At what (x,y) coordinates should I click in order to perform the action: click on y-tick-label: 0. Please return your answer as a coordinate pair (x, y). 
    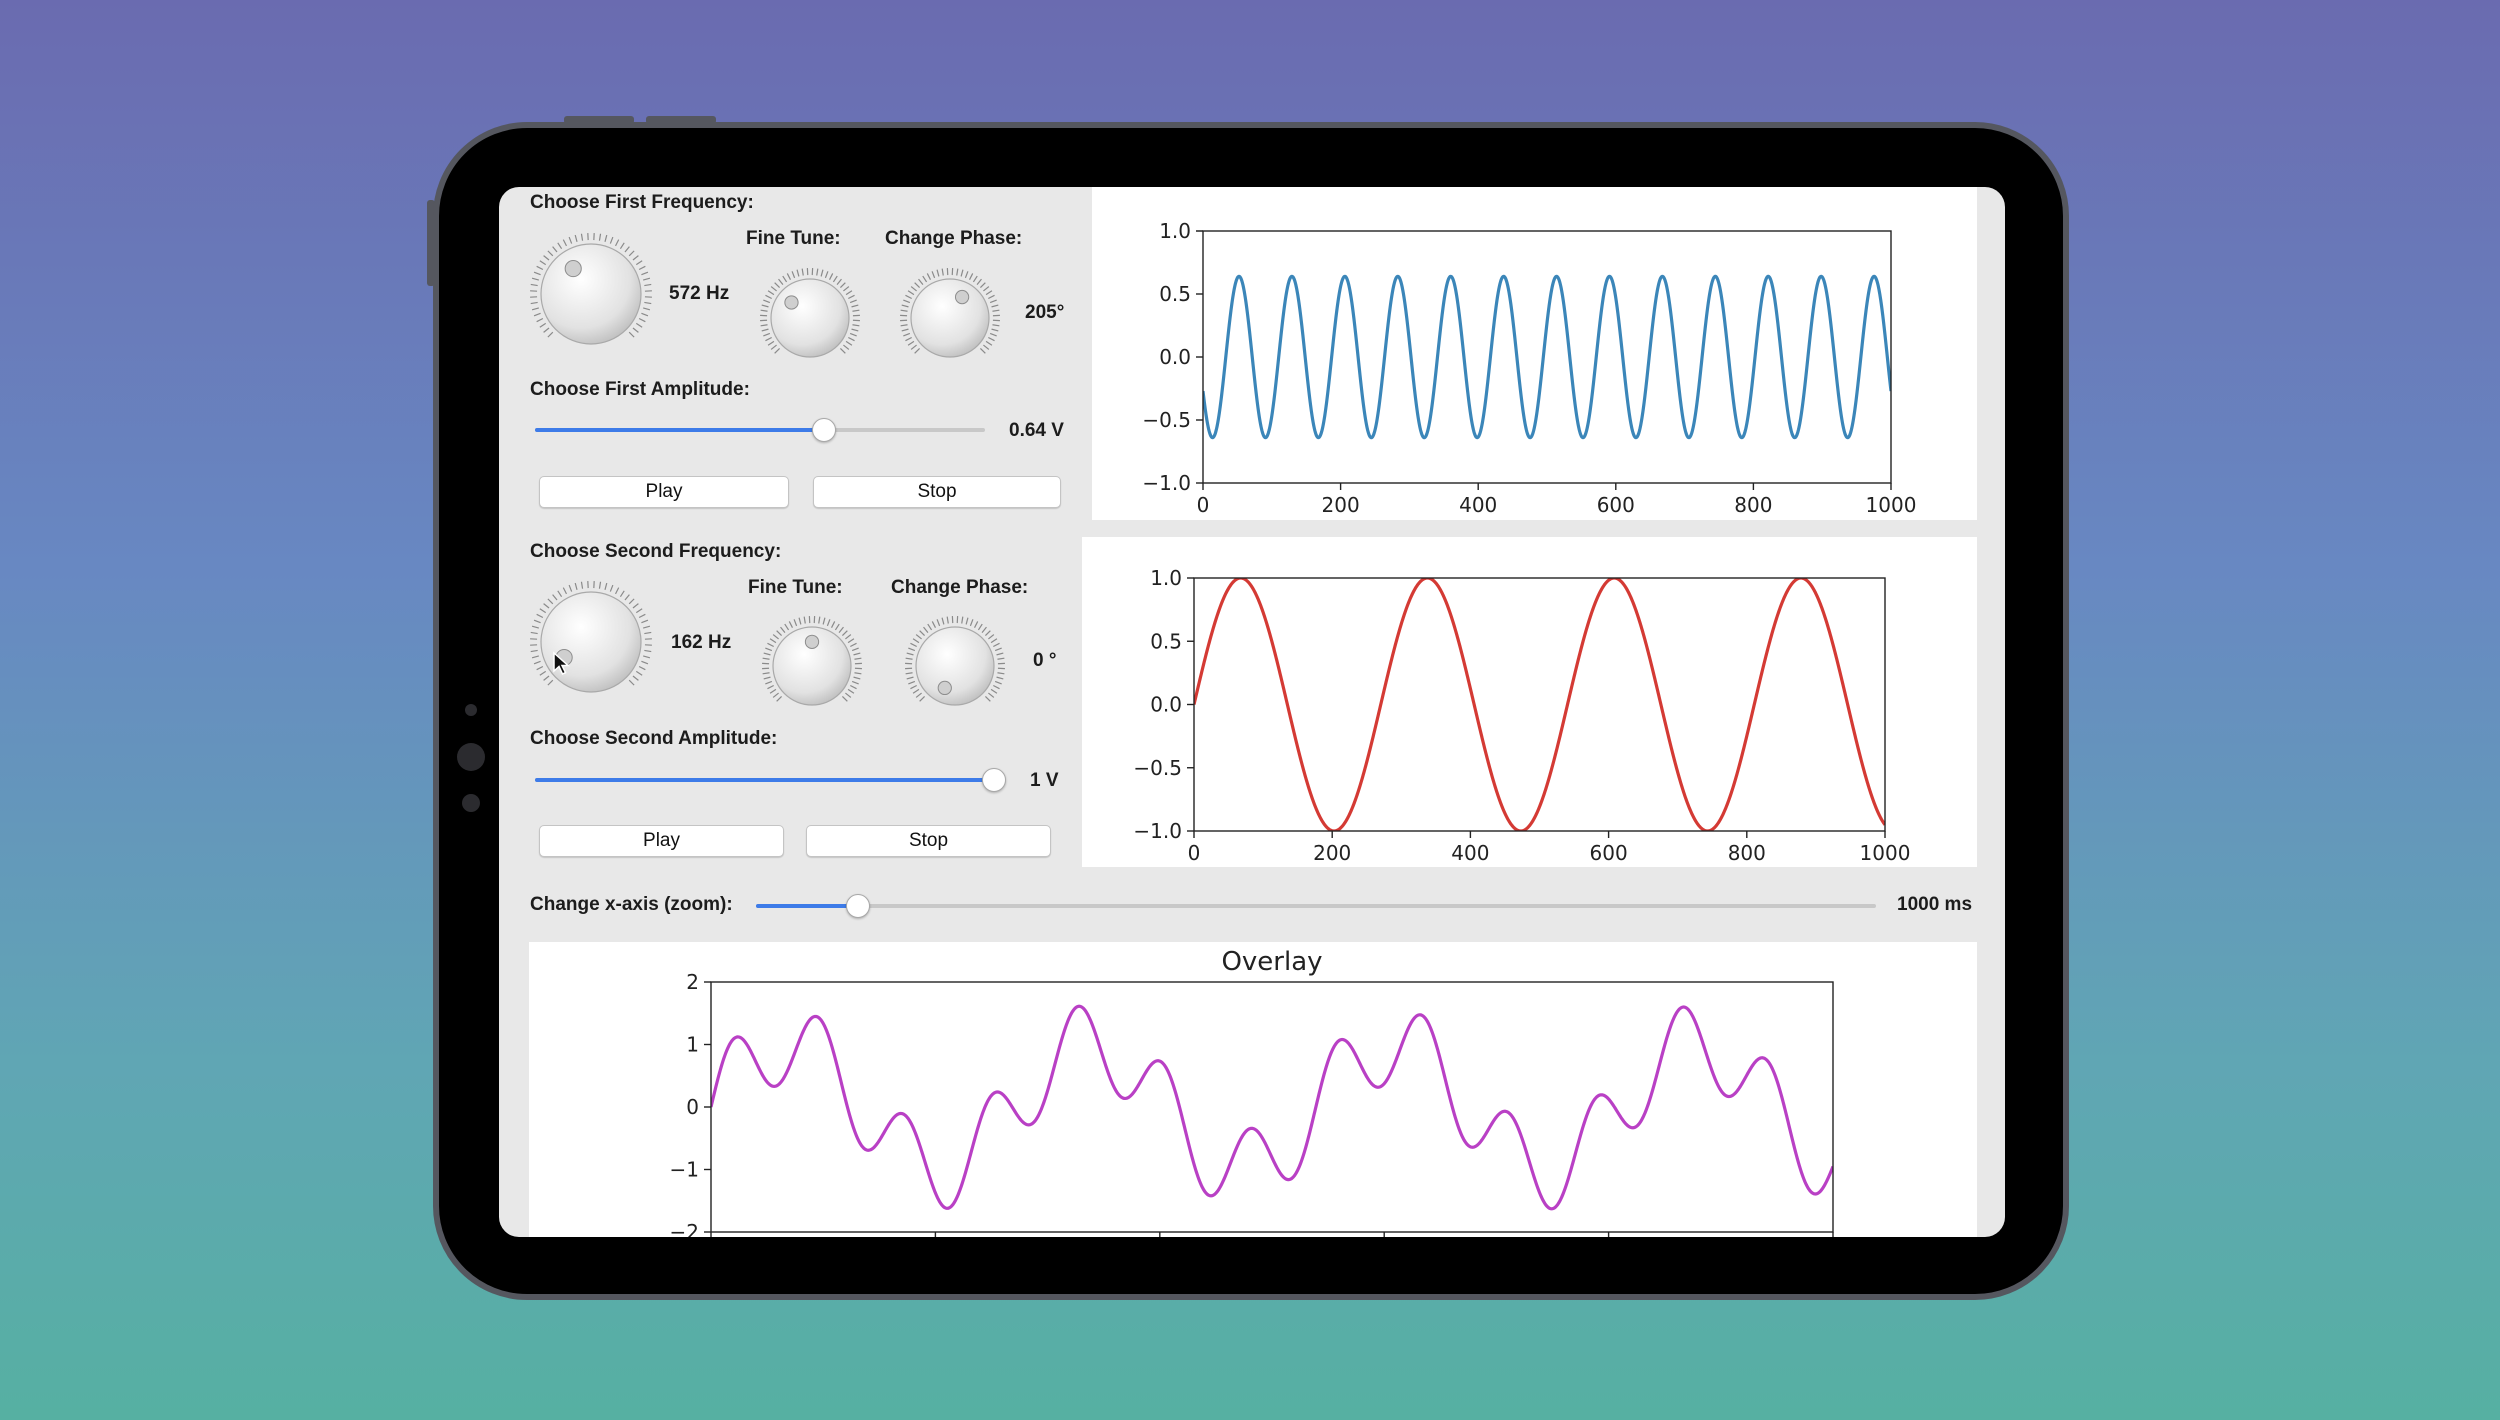
    Looking at the image, I should click on (692, 1107).